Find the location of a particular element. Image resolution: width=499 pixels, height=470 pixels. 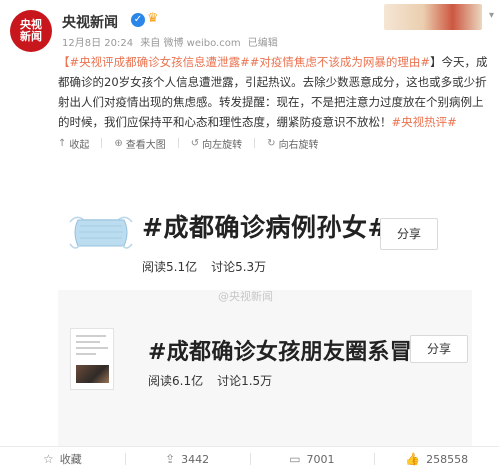

collapse-label: 收起 is located at coordinates (79, 145).